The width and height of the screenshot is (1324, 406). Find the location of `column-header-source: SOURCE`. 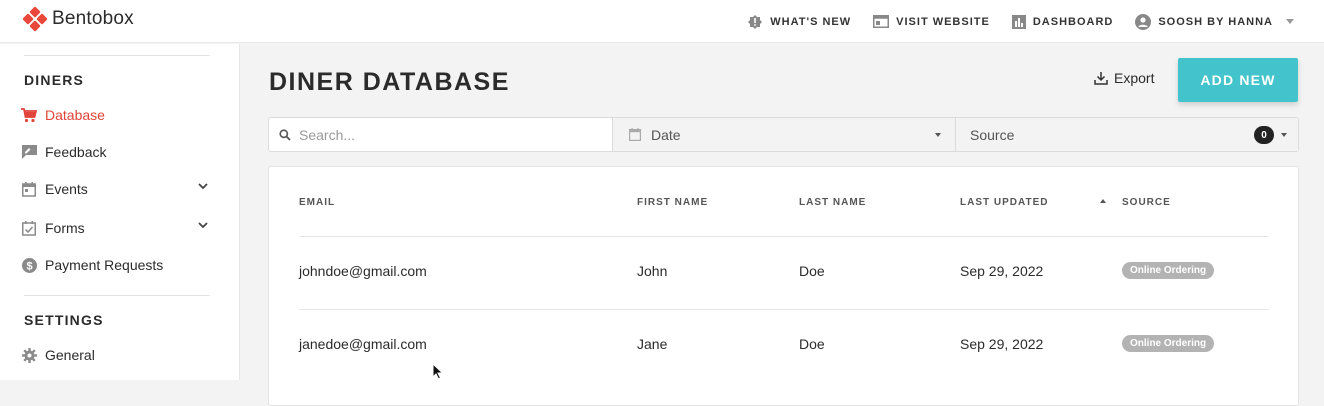

column-header-source: SOURCE is located at coordinates (1146, 202).